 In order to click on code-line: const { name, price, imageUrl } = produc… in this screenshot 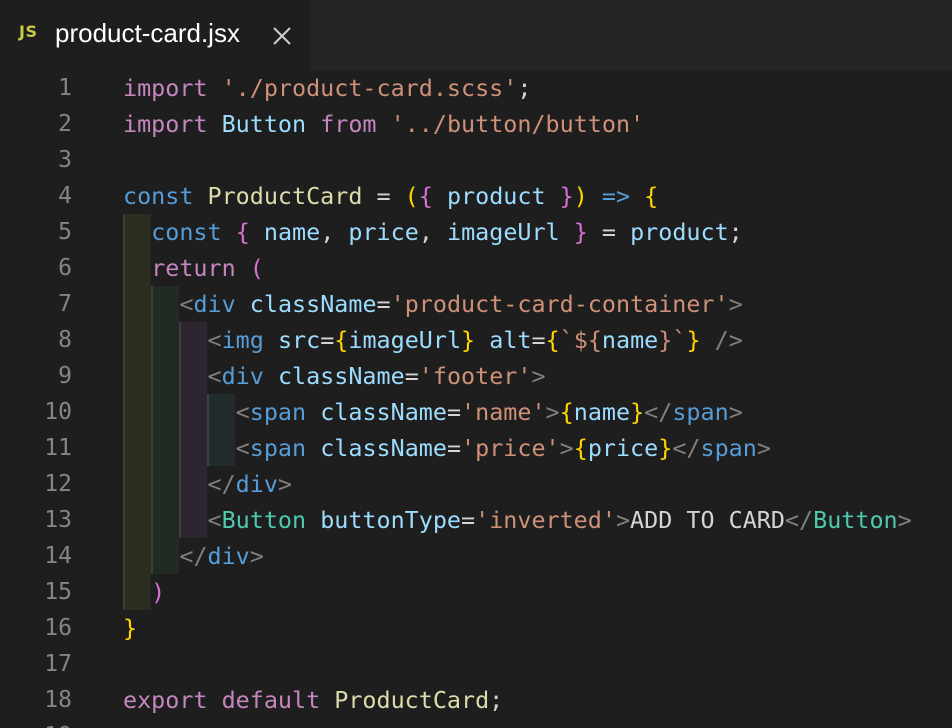, I will do `click(433, 232)`.